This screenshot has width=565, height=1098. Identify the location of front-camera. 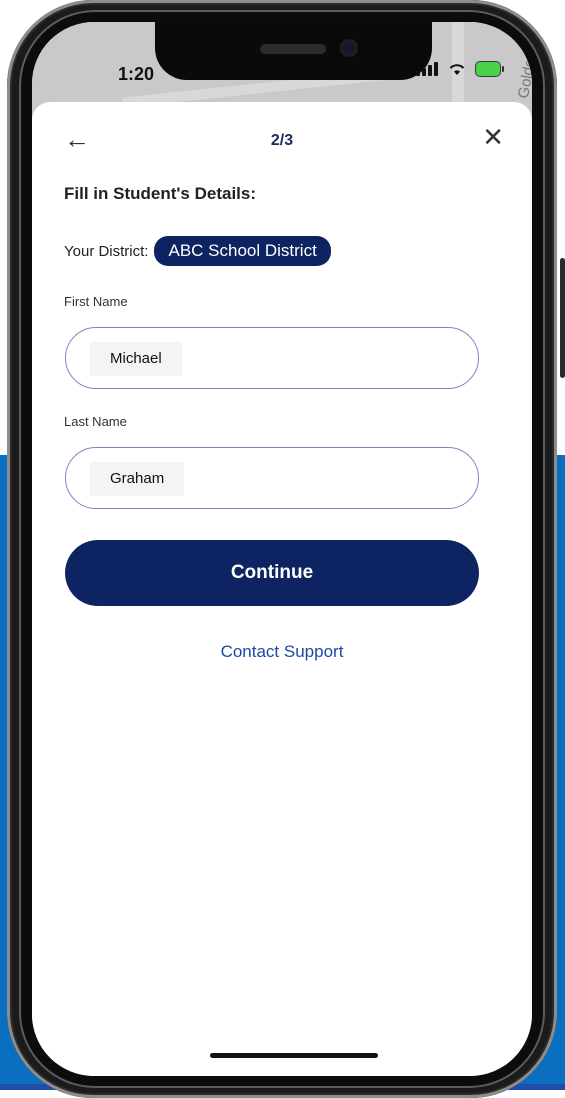
(349, 48).